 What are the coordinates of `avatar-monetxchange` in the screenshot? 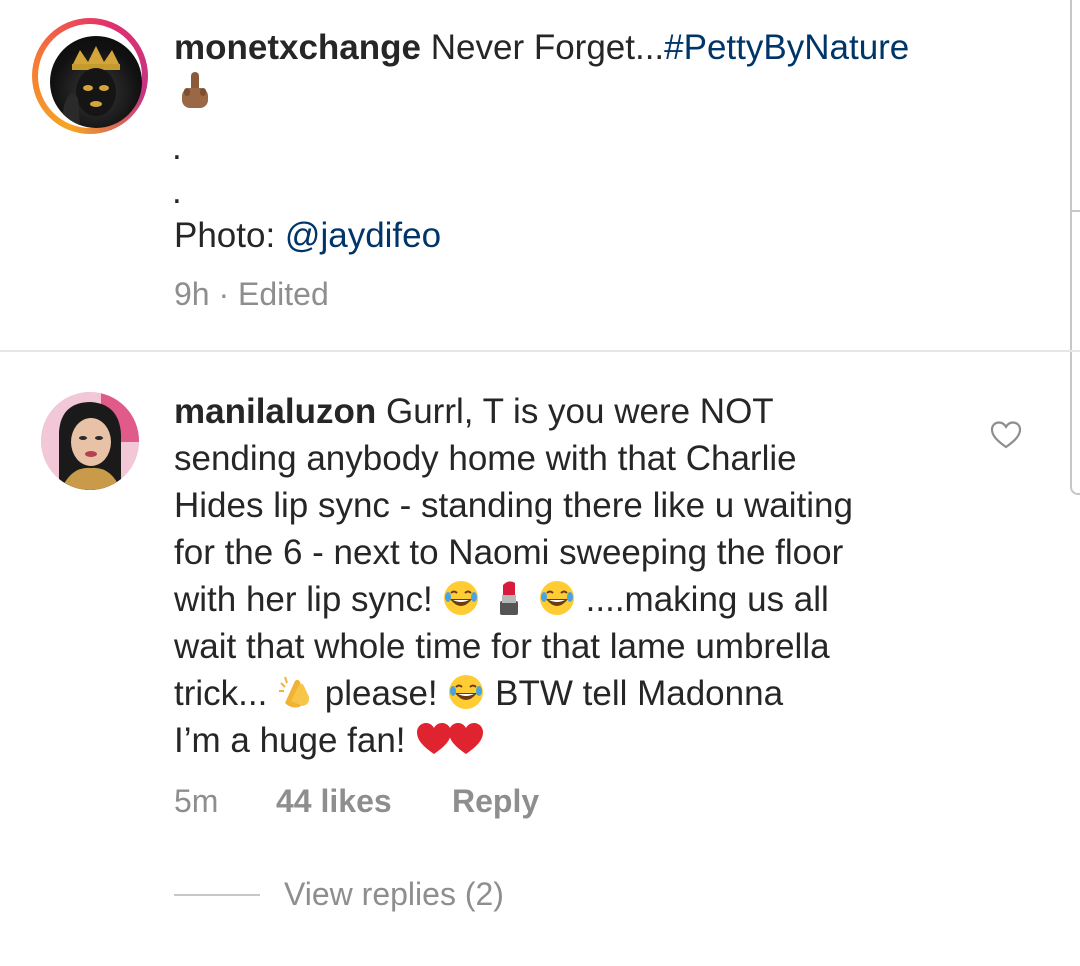 It's located at (96, 82).